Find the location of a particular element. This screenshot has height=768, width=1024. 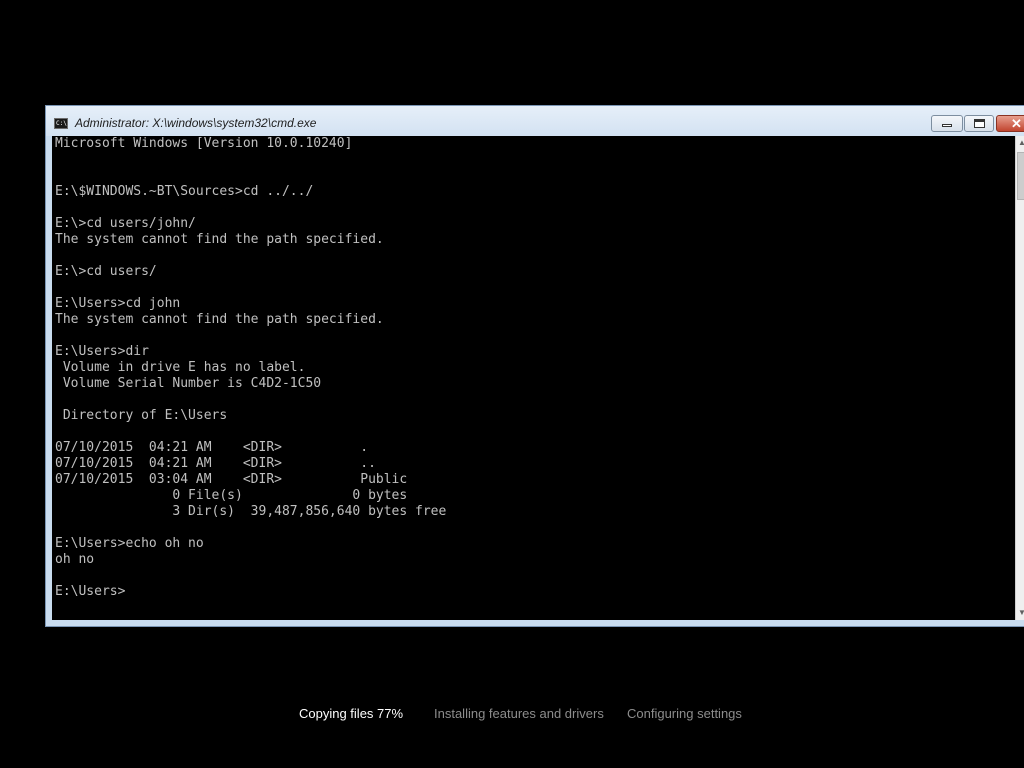

vertical-scrollbar: ▲ ▼ is located at coordinates (1019, 378).